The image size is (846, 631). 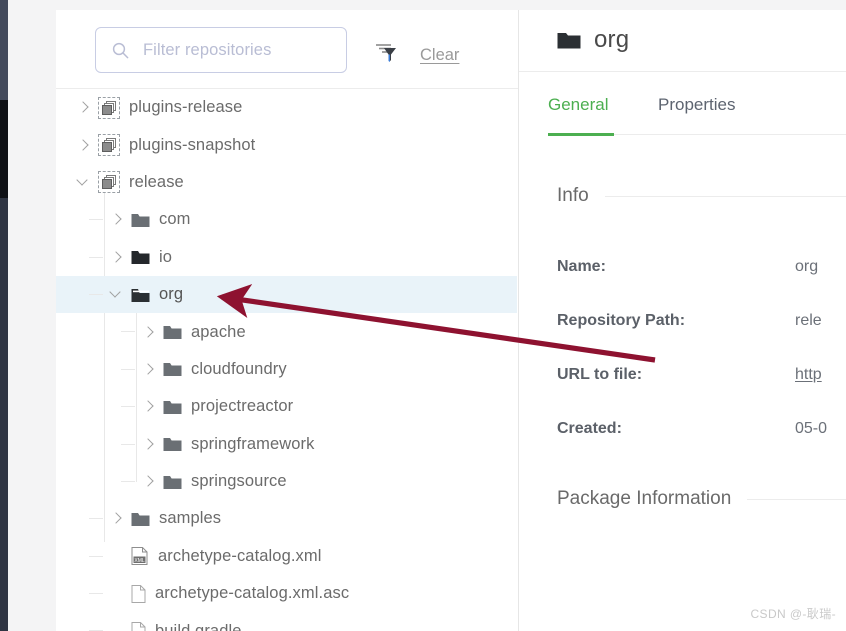 I want to click on tree-item-label: build.gradle, so click(x=198, y=626).